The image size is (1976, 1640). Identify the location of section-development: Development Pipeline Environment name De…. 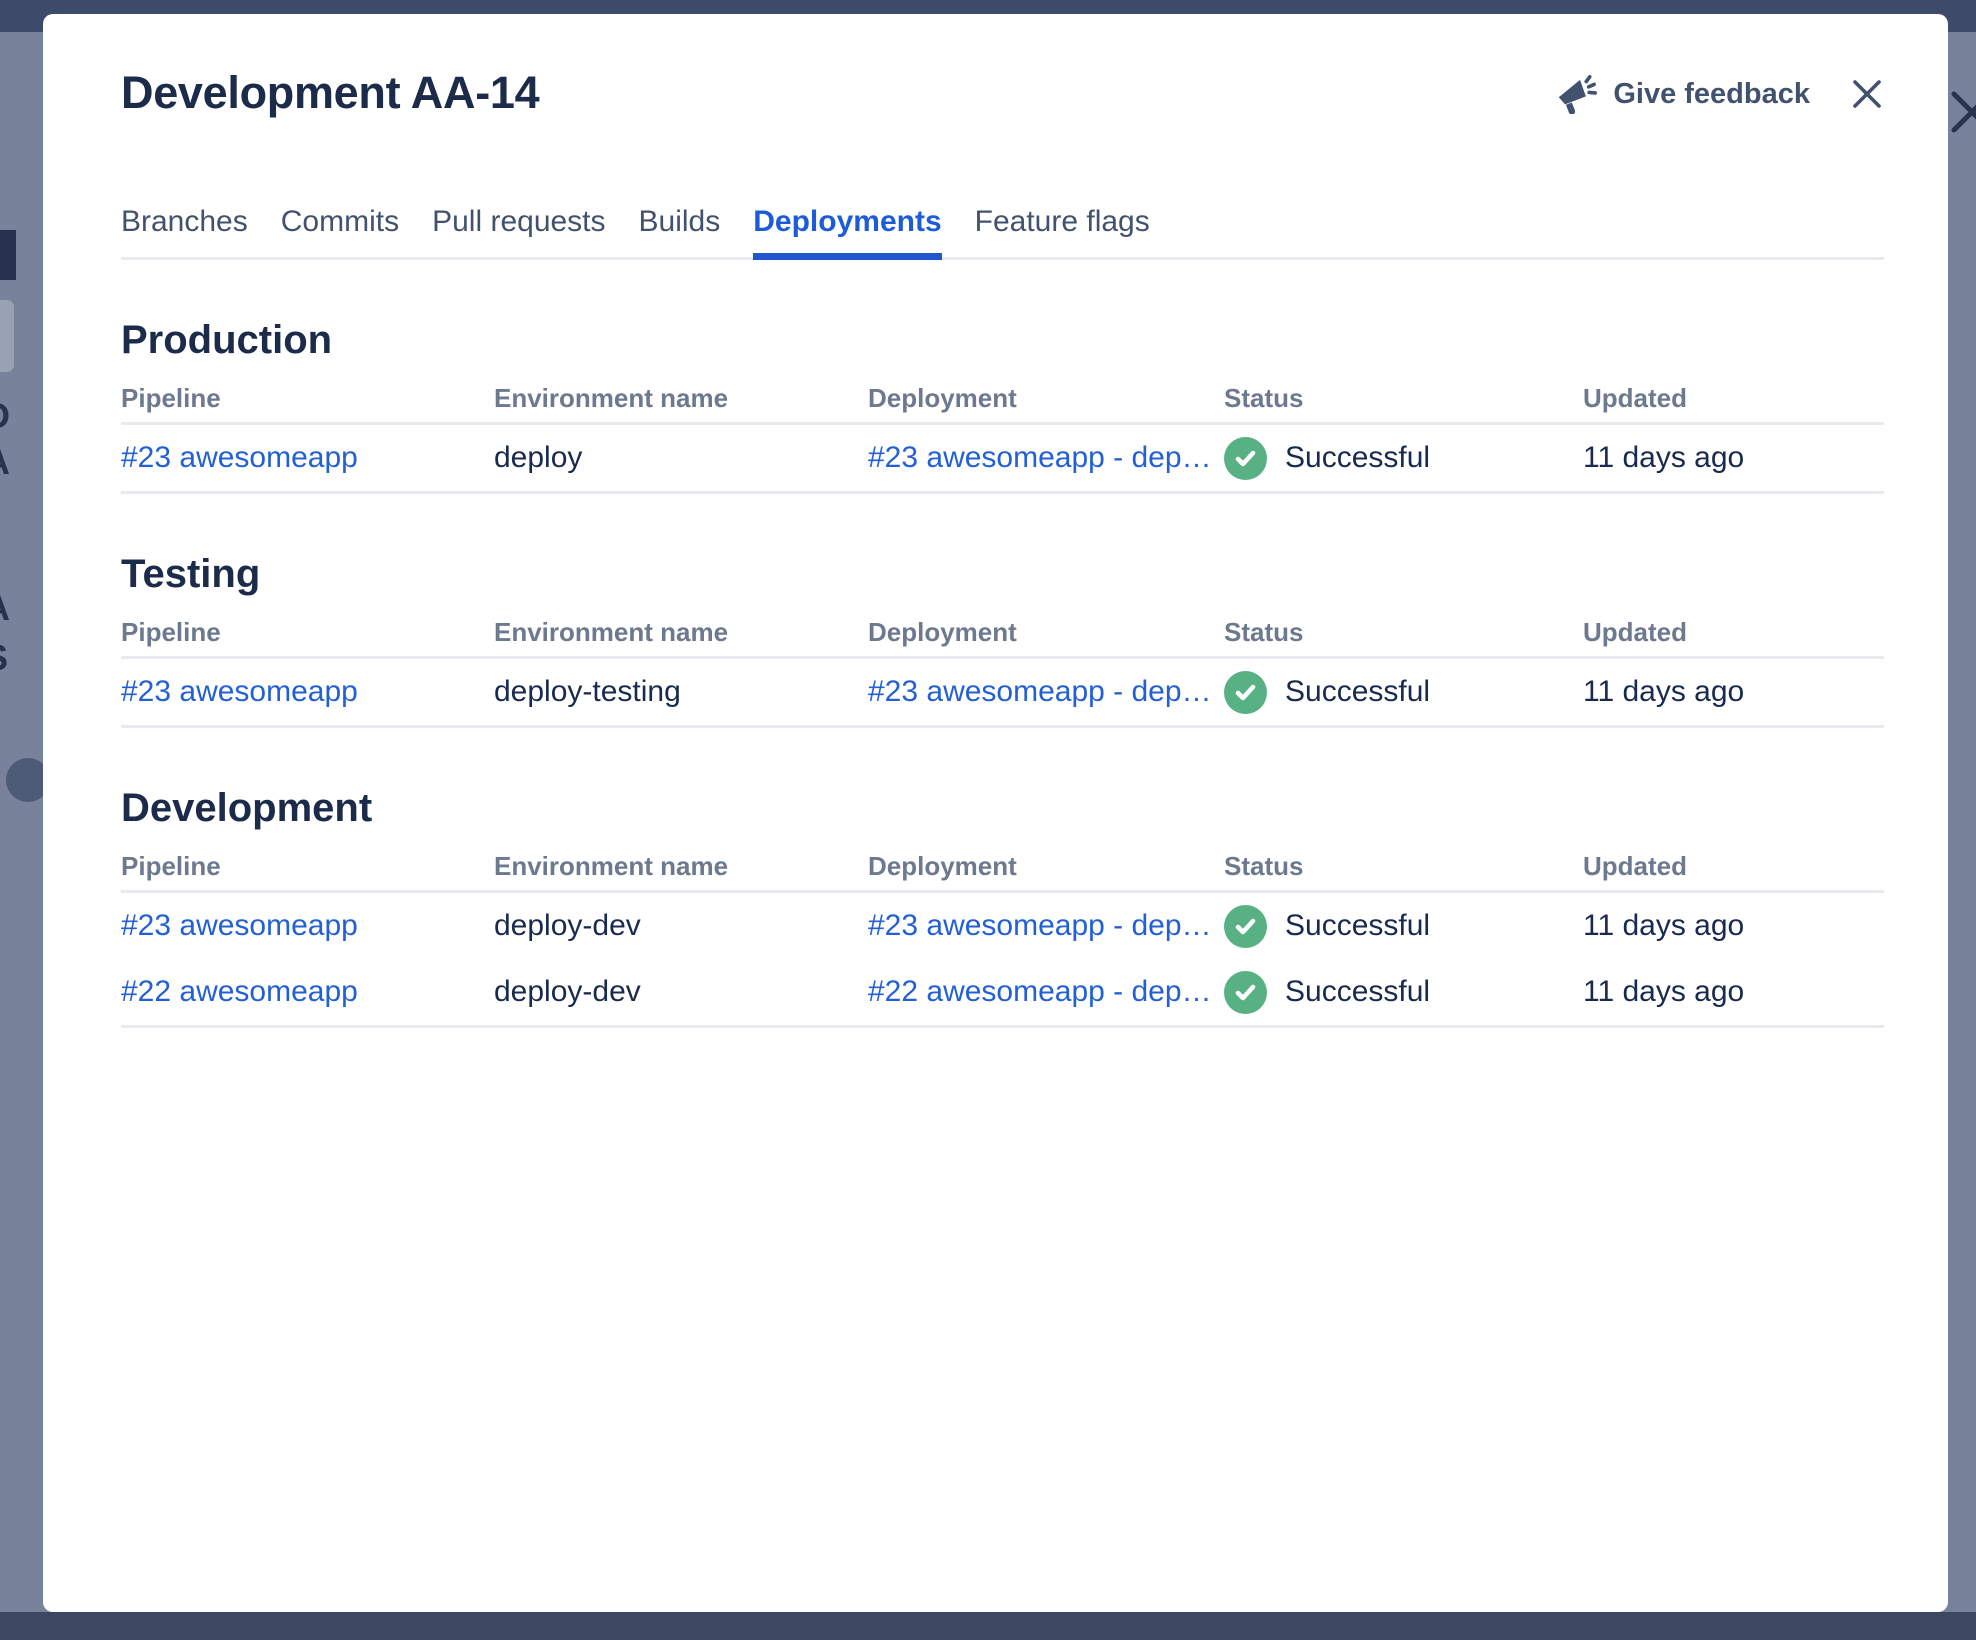
(1002, 906).